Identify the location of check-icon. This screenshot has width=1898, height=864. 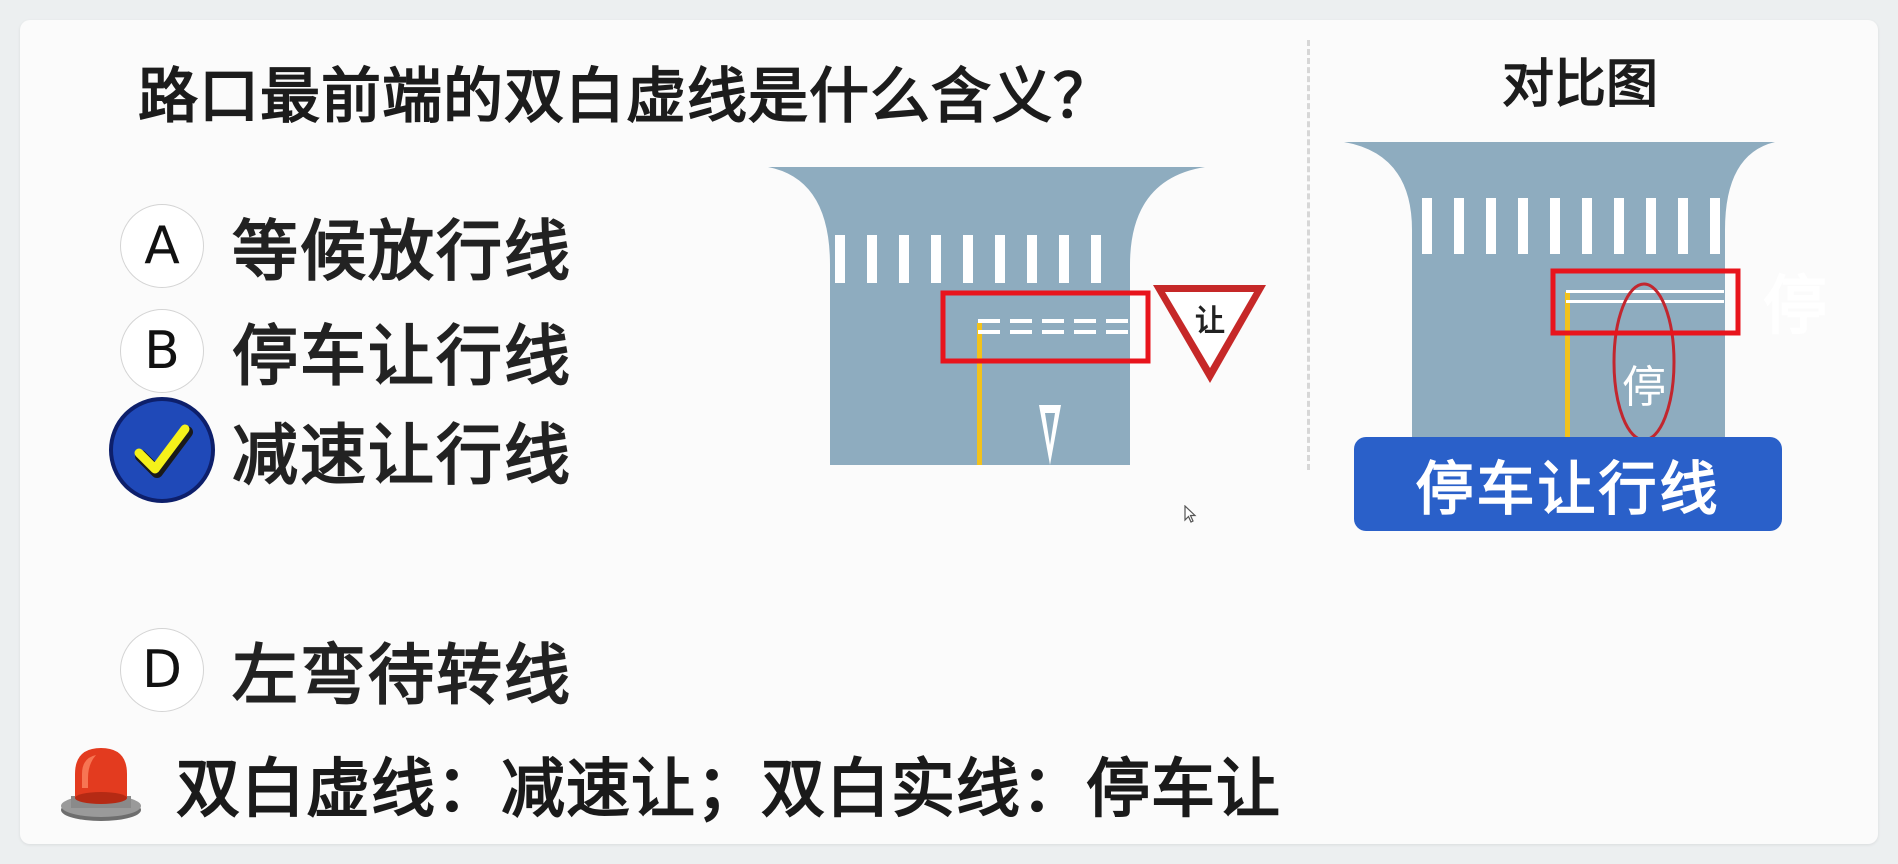
(163, 451).